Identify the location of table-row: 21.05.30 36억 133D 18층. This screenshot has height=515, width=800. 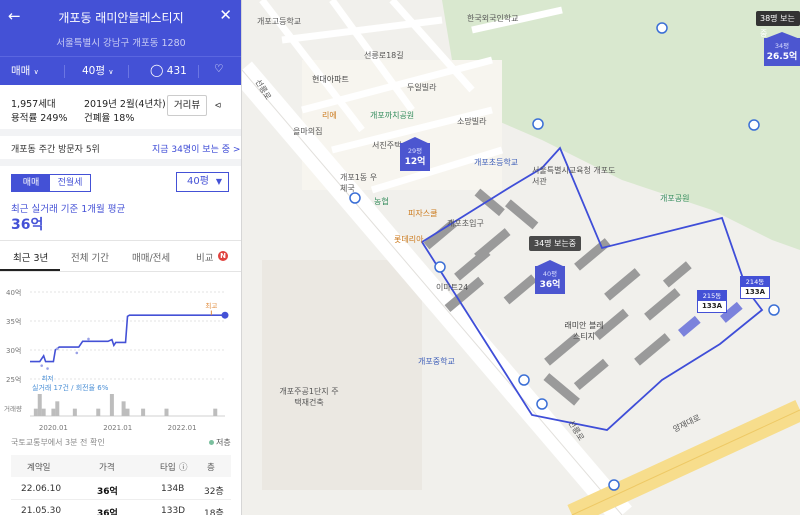
(121, 507).